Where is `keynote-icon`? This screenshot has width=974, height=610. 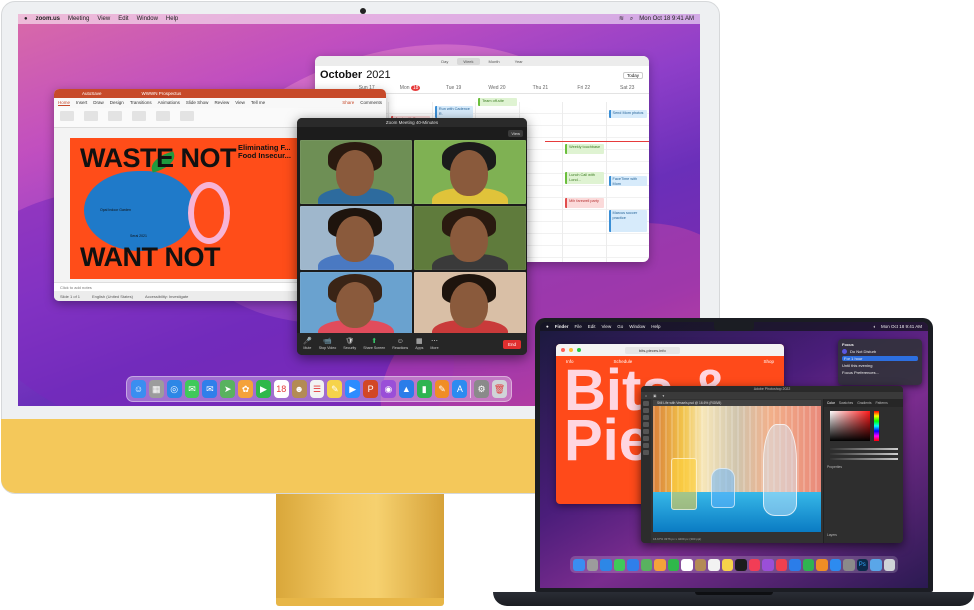
keynote-icon is located at coordinates (795, 564).